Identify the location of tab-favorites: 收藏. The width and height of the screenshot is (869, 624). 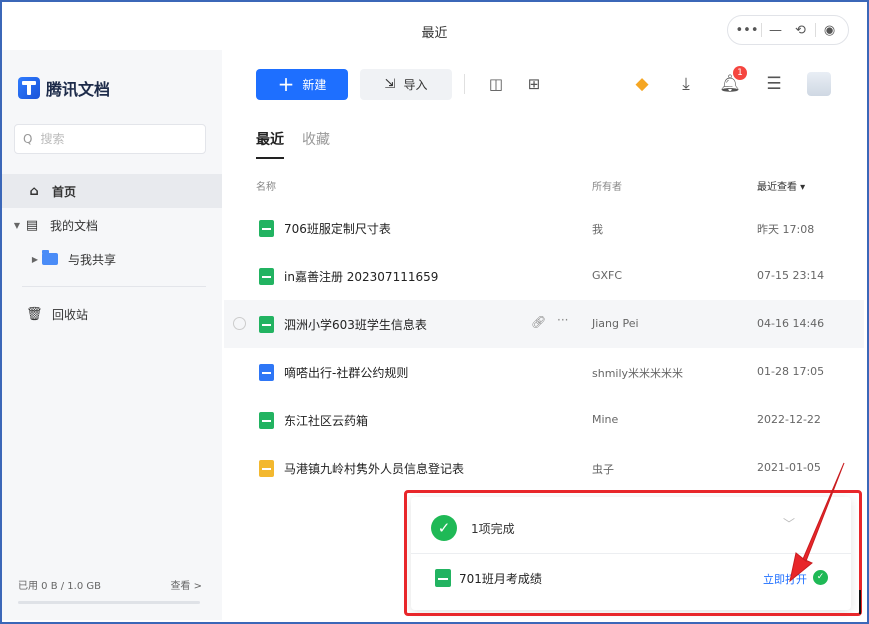
(316, 144).